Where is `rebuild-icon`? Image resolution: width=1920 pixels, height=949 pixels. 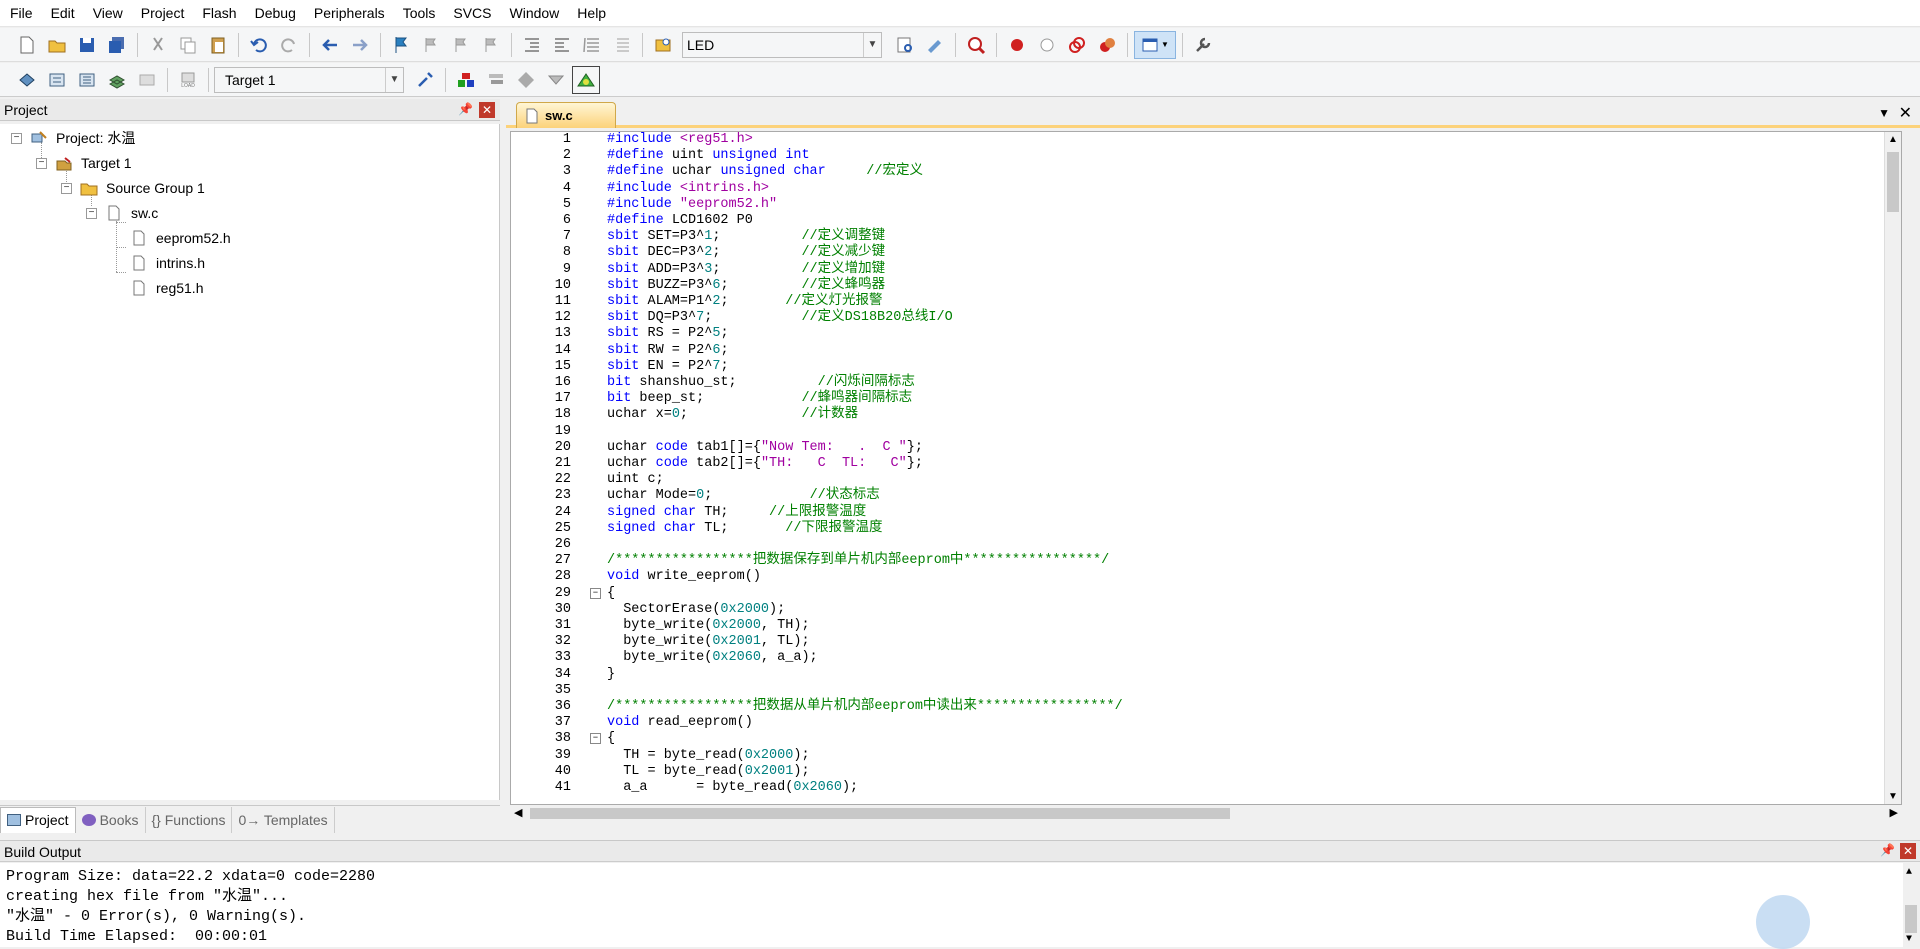
rebuild-icon is located at coordinates (87, 80).